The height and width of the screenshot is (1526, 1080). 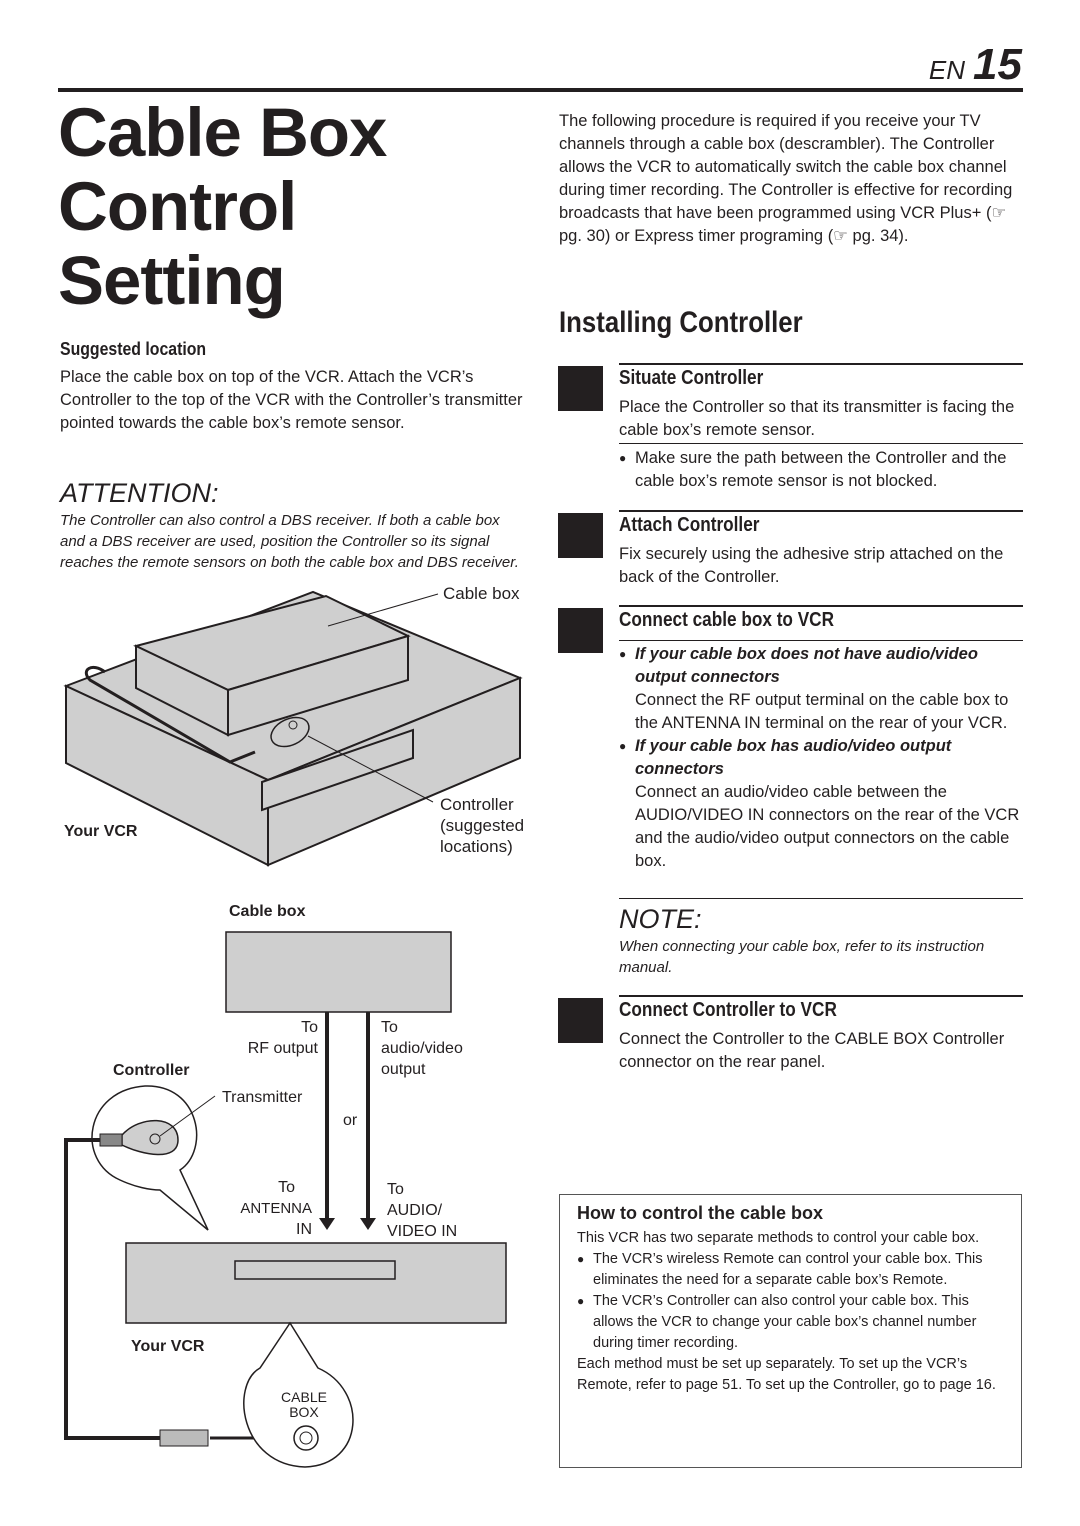 I want to click on controller-callout, so click(x=150, y=1158).